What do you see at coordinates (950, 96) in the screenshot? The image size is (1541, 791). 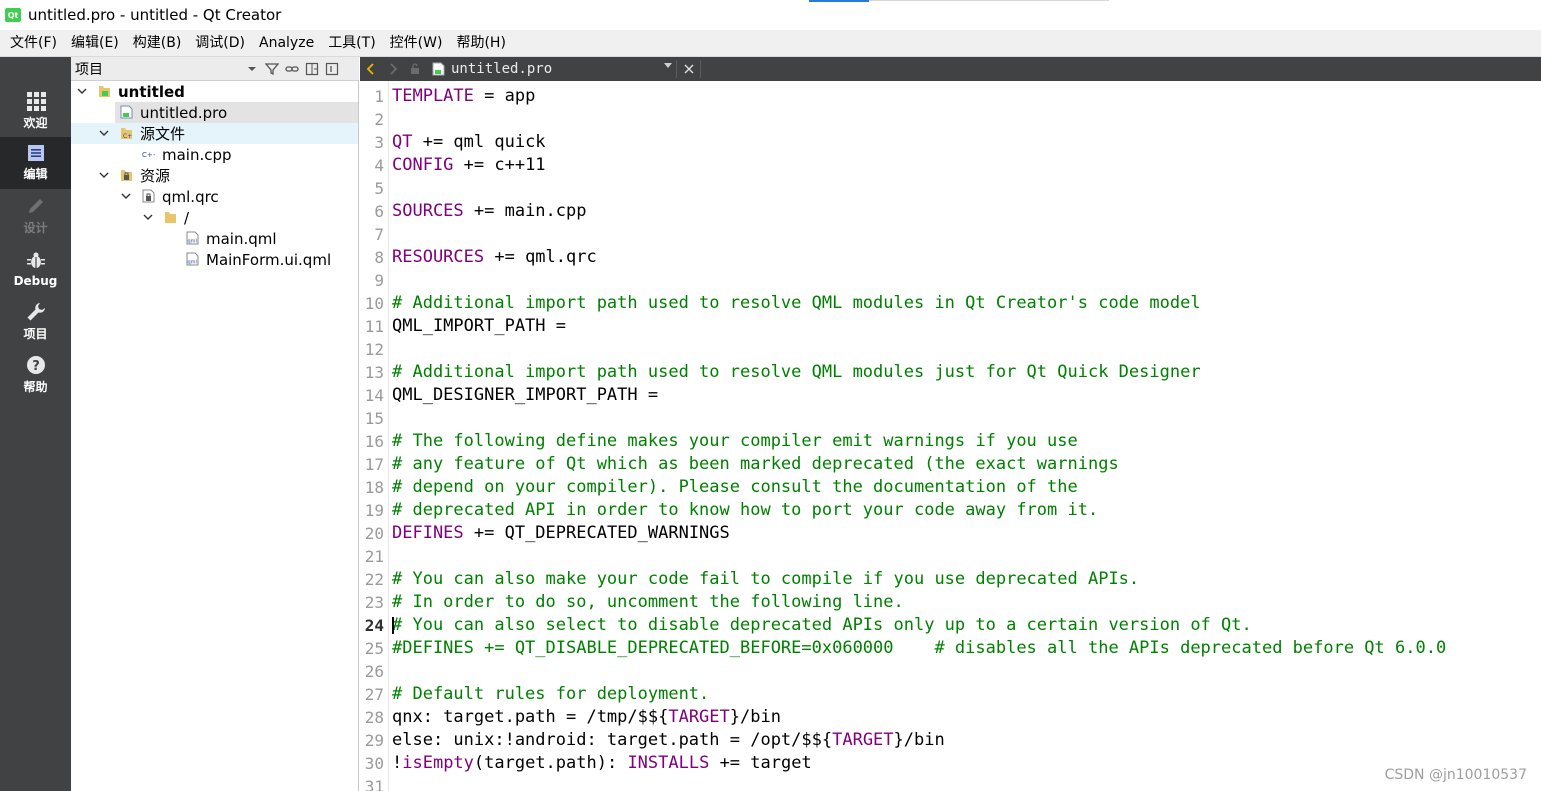 I see `code-line: 1 TEMPLATE = app` at bounding box center [950, 96].